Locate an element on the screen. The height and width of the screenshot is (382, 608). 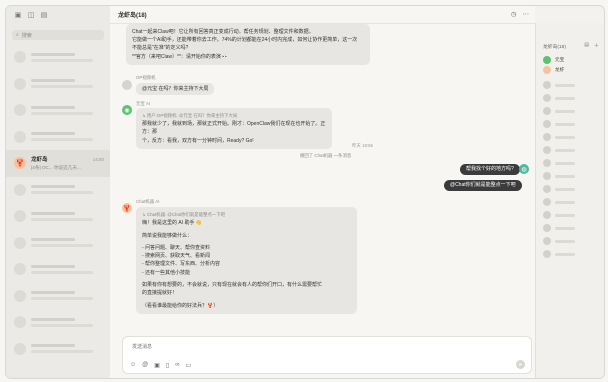
member-name: 龙虾 is located at coordinates (560, 69).